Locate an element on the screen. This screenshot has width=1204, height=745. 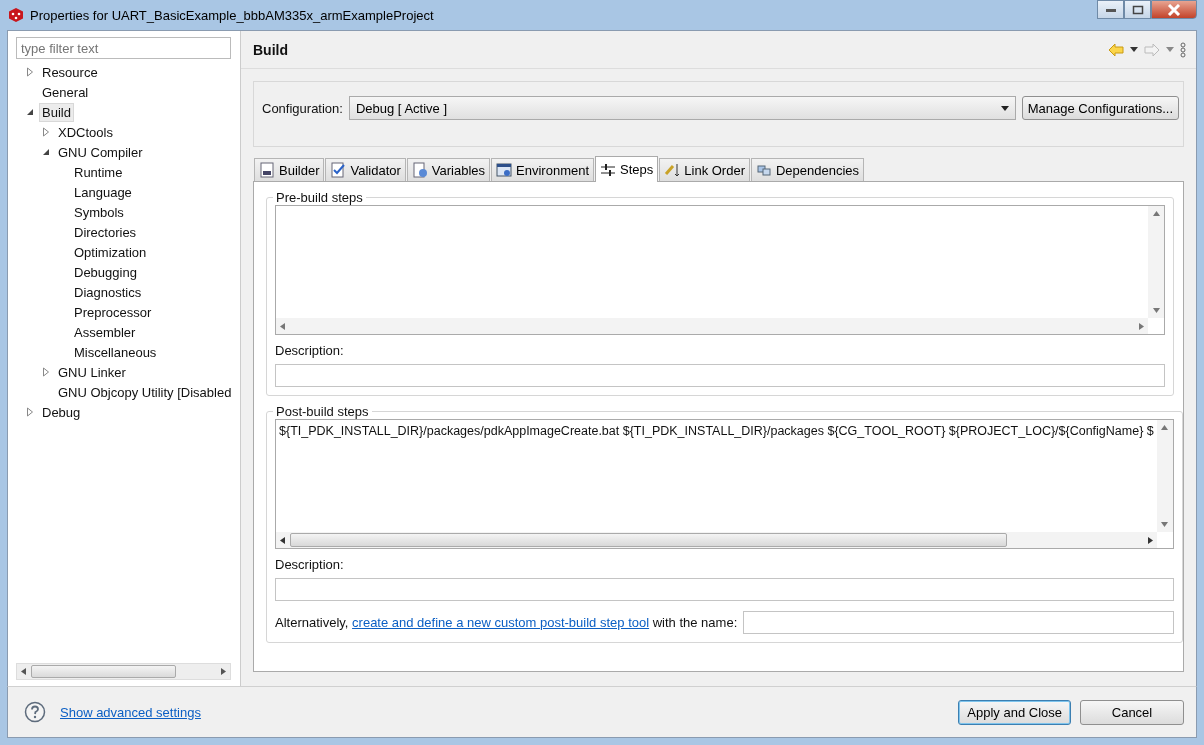
advanced-settings-link: Show advanced settings is located at coordinates (130, 712).